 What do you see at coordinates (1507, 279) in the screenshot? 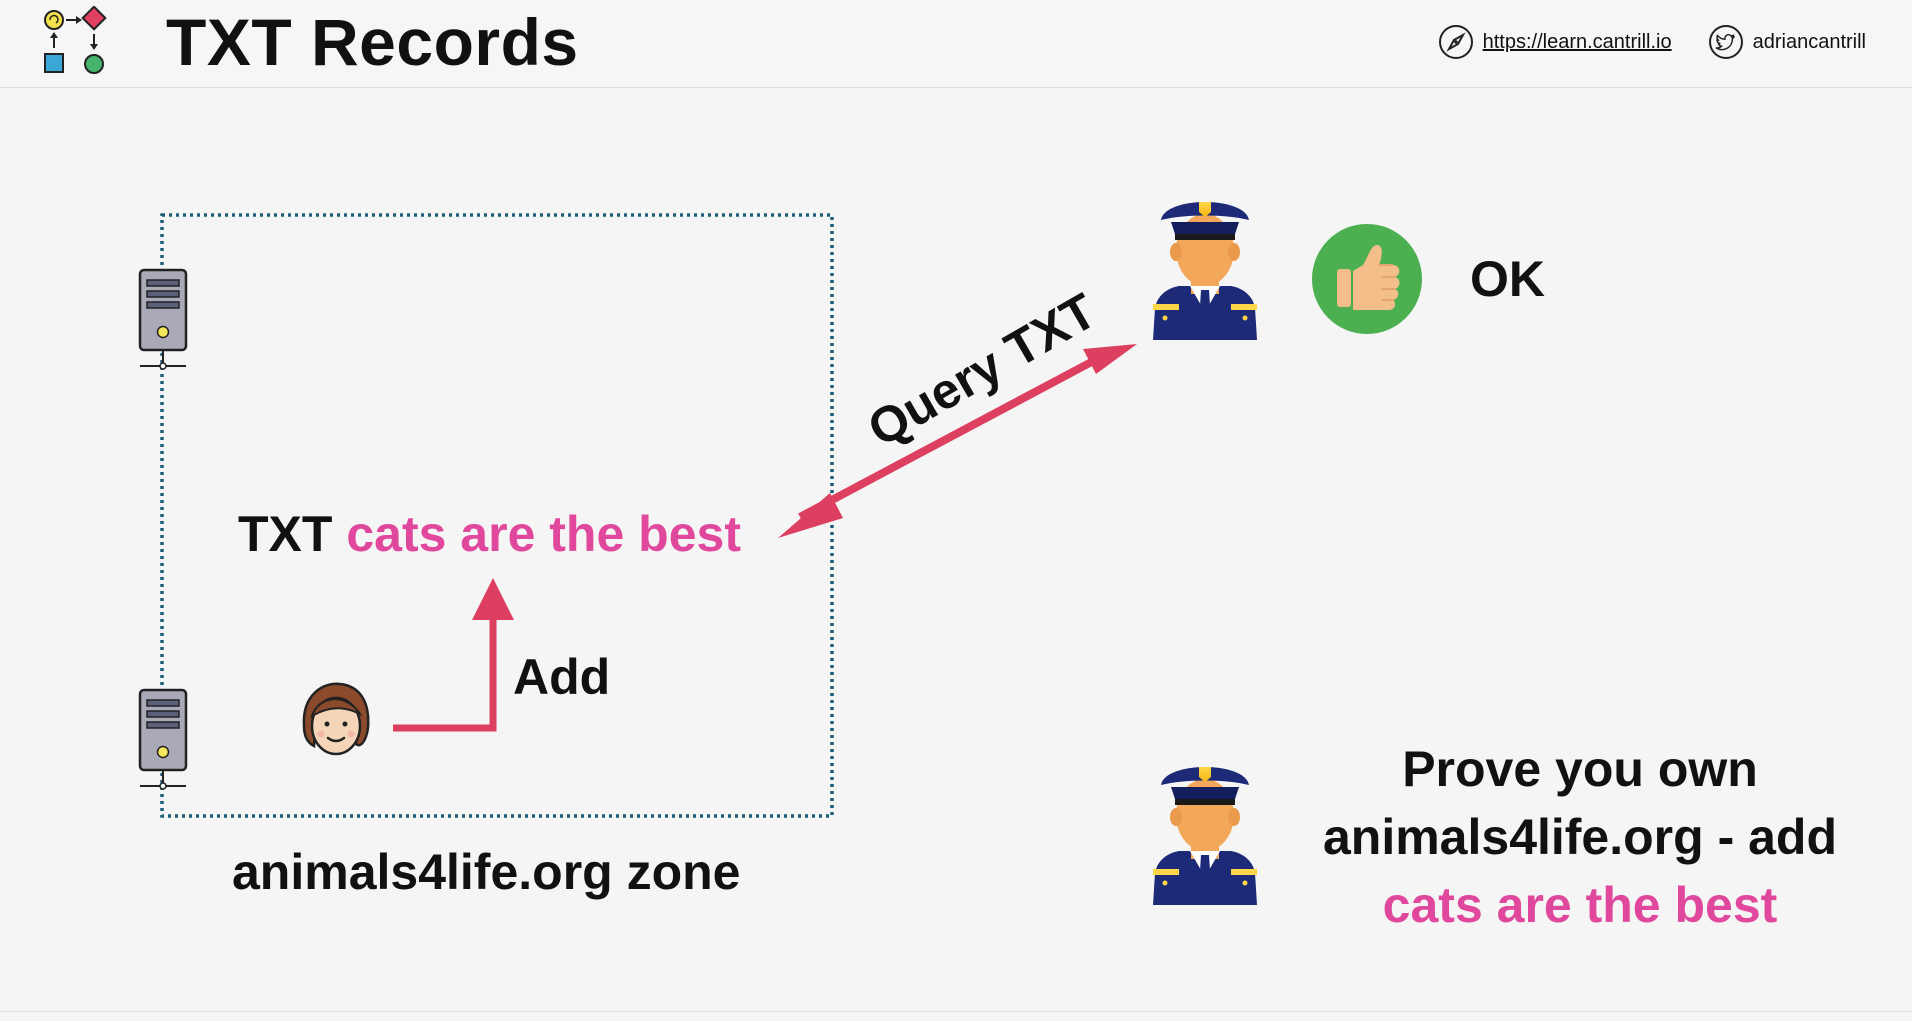
I see `ok-label: OK` at bounding box center [1507, 279].